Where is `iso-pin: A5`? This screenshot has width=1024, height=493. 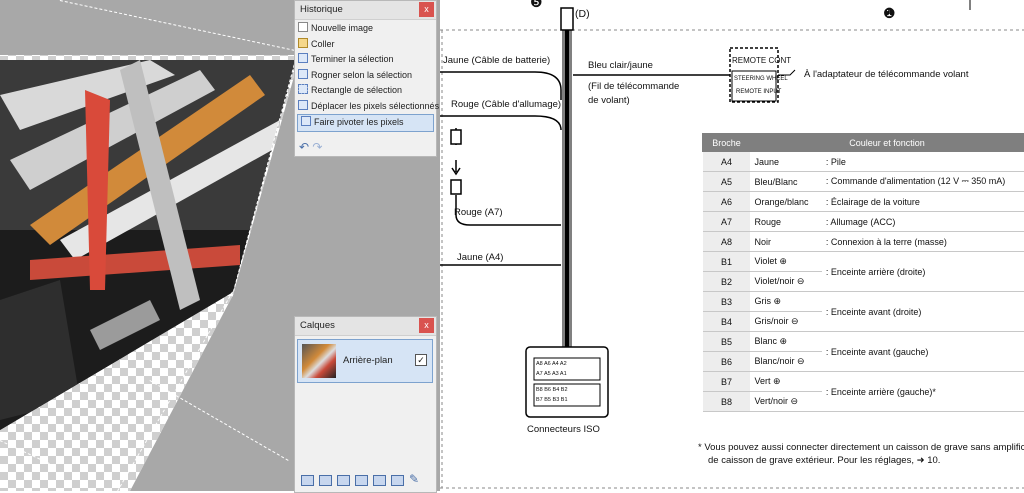
iso-pin: A5 is located at coordinates (547, 374).